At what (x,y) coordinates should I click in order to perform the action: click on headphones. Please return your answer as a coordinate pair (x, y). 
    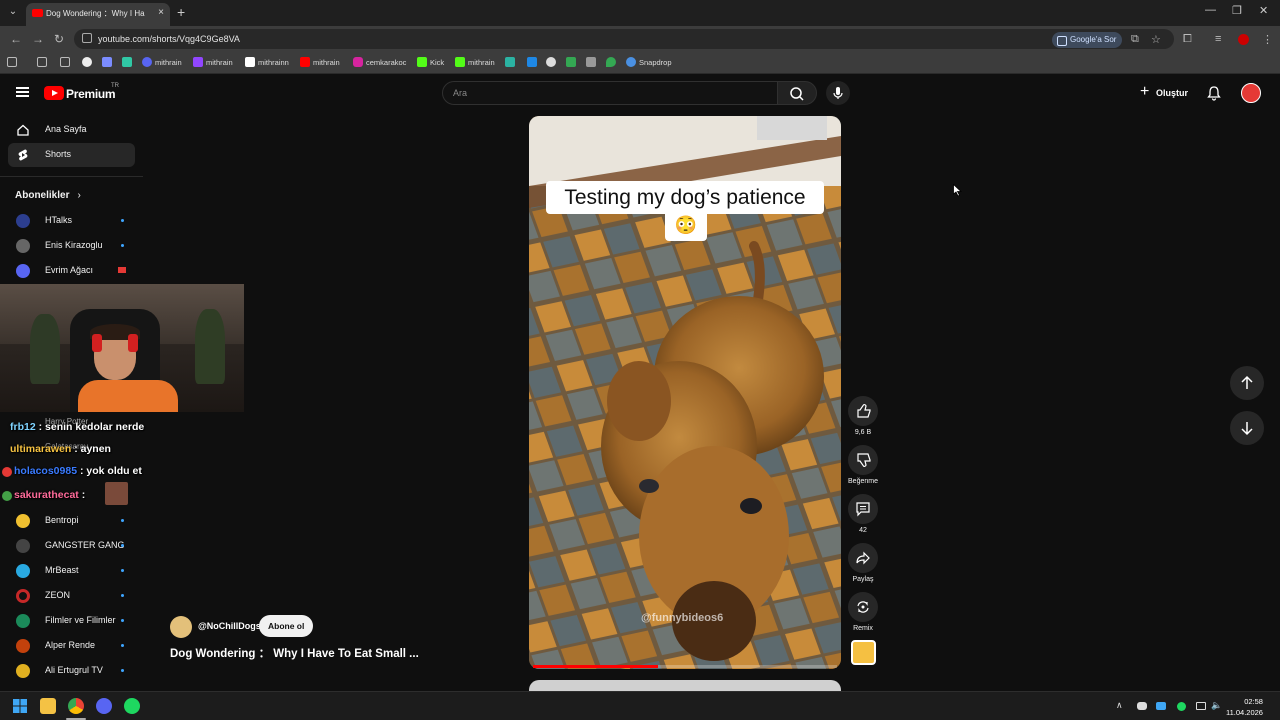
    Looking at the image, I should click on (133, 343).